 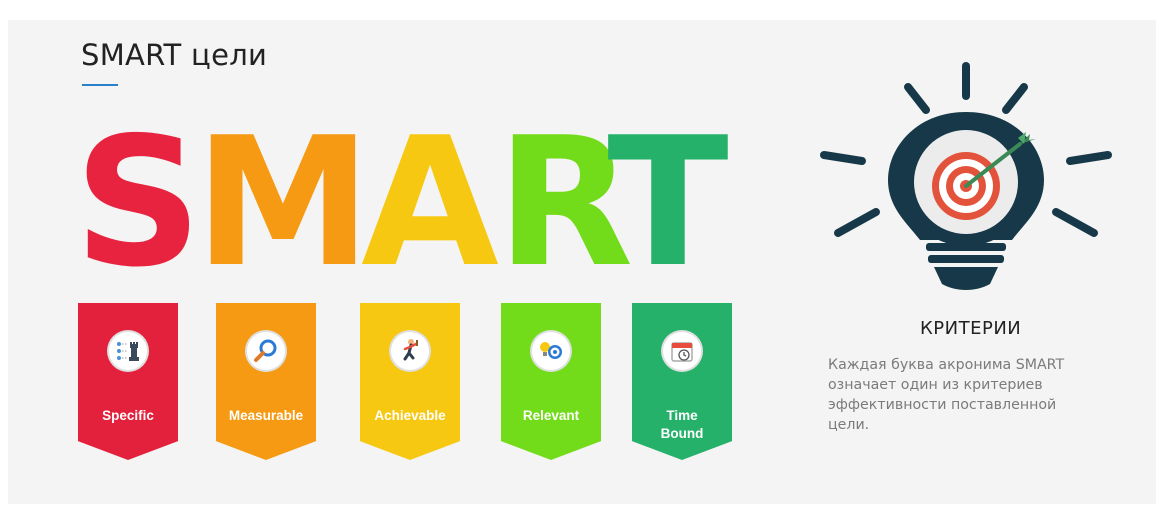 I want to click on banner-label: Time Bound, so click(x=682, y=424).